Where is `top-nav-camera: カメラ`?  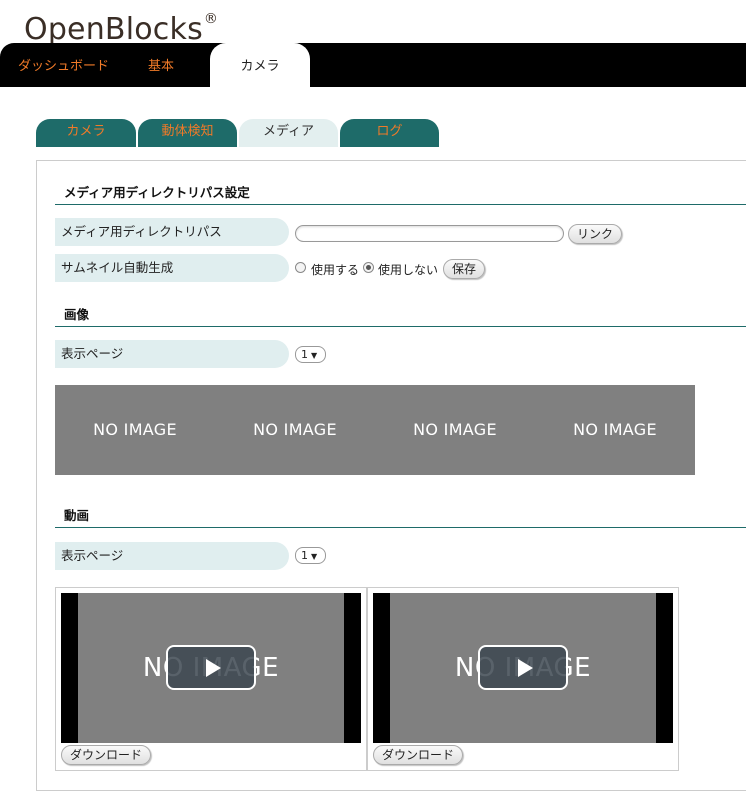
top-nav-camera: カメラ is located at coordinates (260, 65).